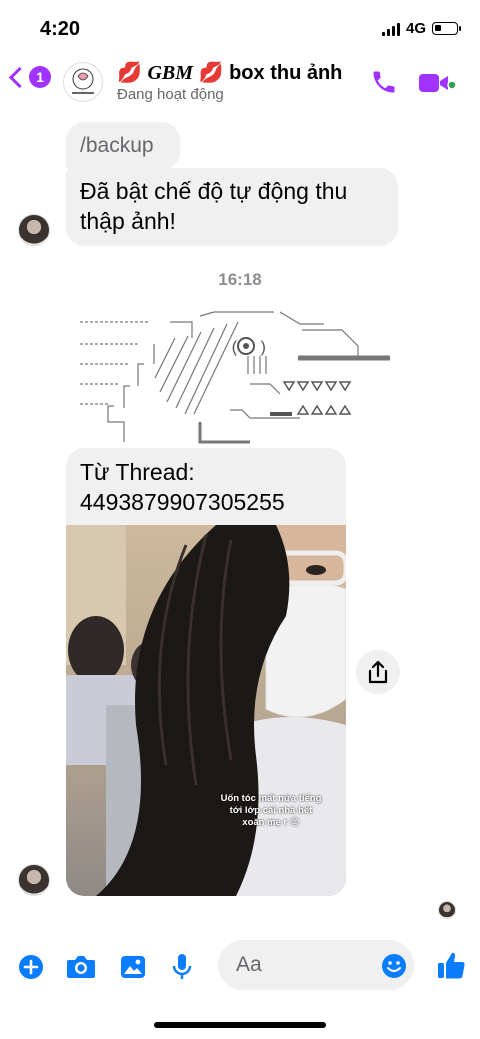 The width and height of the screenshot is (480, 1039). What do you see at coordinates (240, 1025) in the screenshot?
I see `home-indicator` at bounding box center [240, 1025].